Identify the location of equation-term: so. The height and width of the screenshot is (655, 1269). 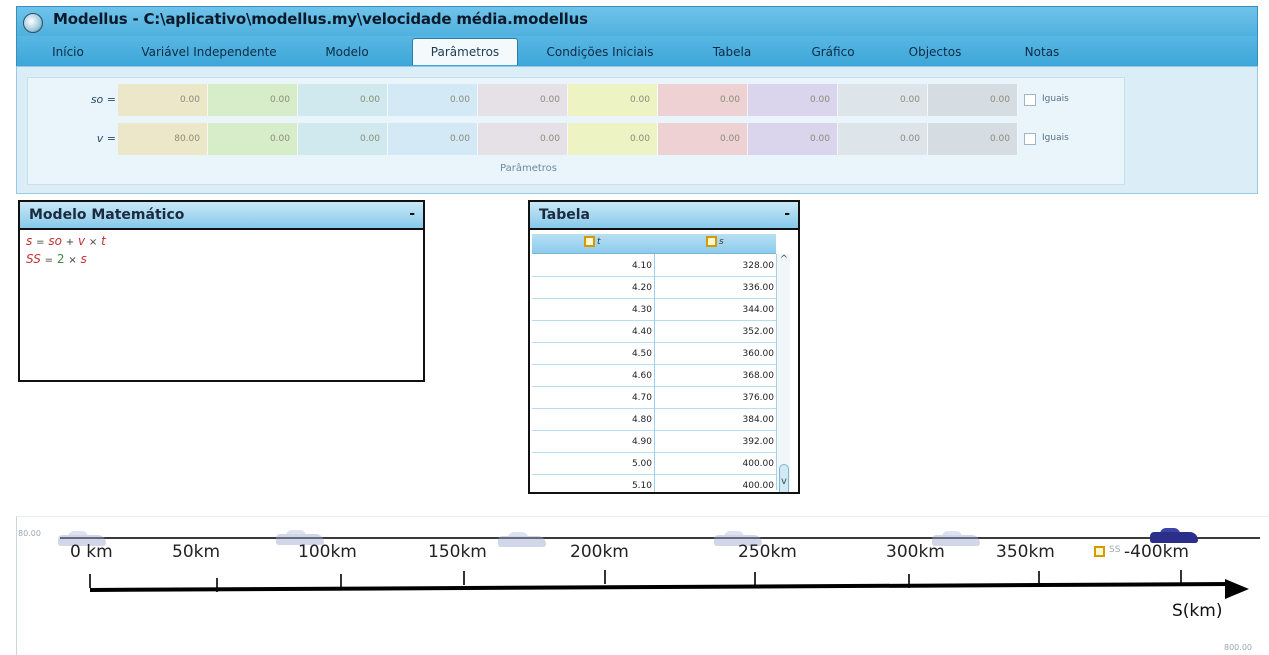
(55, 241).